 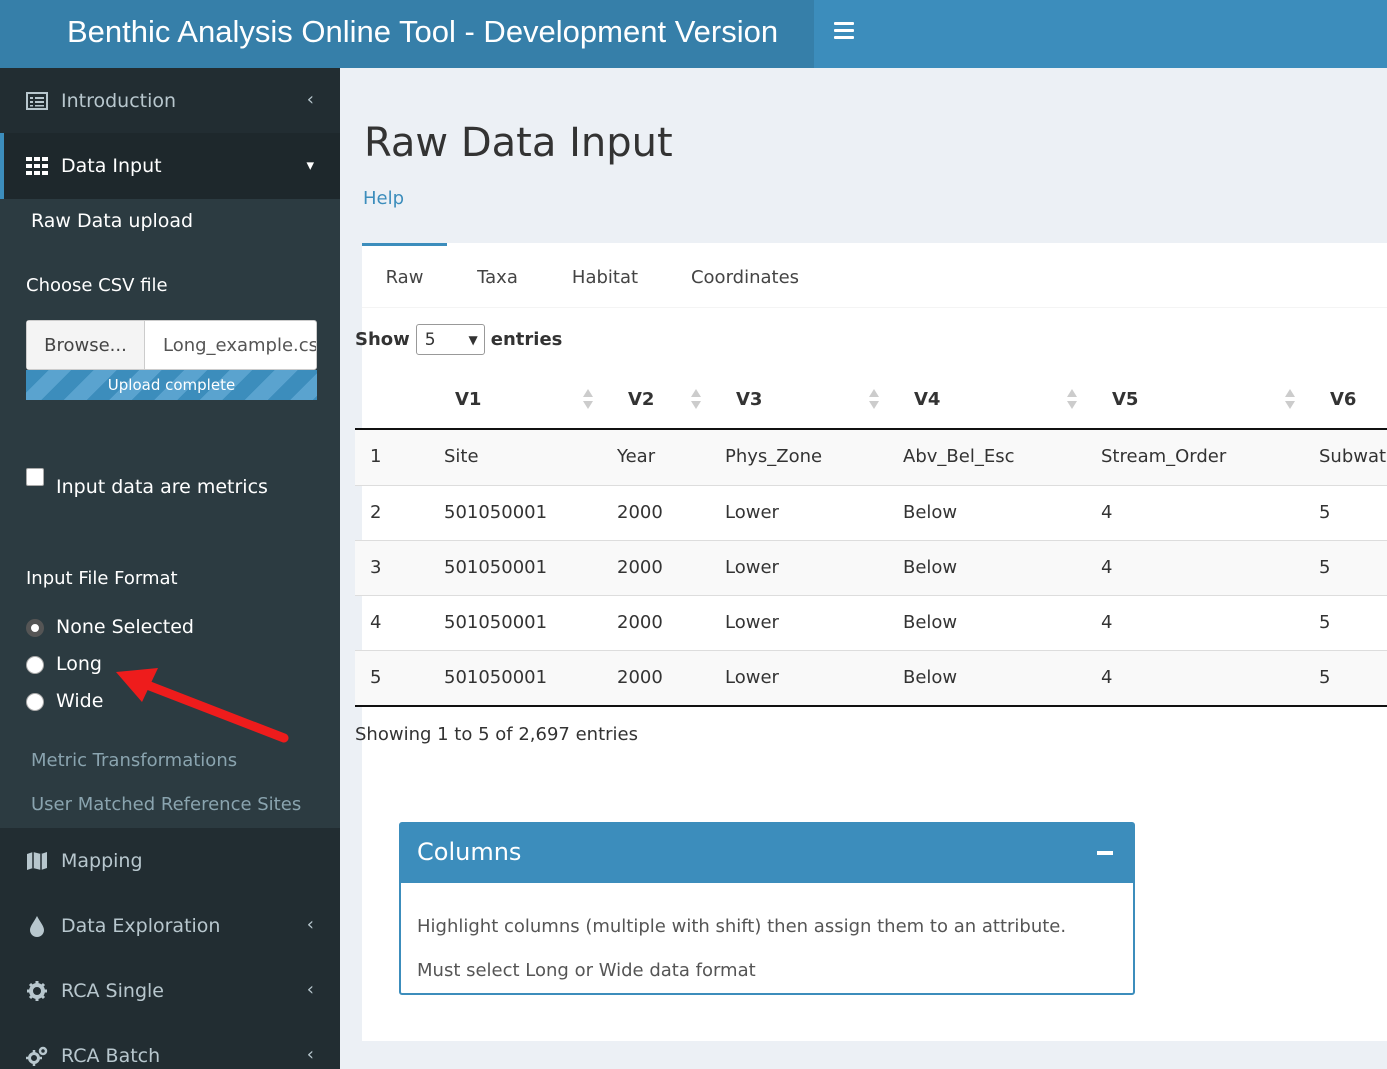 What do you see at coordinates (450, 339) in the screenshot?
I see `page-length-select: 5 ▼` at bounding box center [450, 339].